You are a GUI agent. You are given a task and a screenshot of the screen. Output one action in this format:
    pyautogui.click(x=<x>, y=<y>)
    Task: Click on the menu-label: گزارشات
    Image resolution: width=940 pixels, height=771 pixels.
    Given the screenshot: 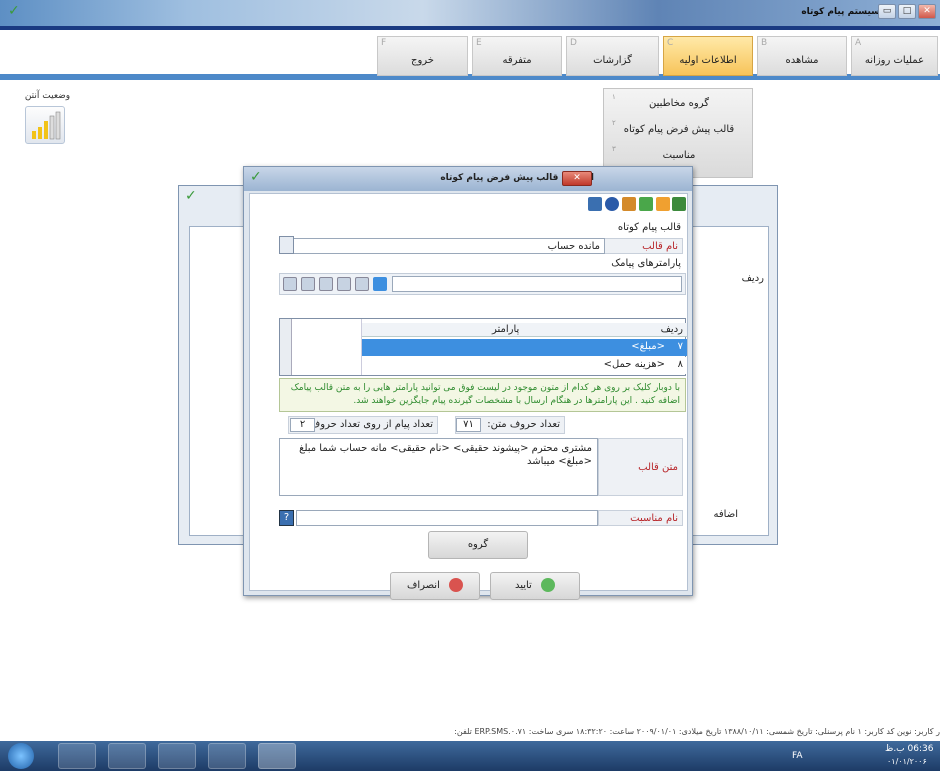 What is the action you would take?
    pyautogui.click(x=612, y=60)
    